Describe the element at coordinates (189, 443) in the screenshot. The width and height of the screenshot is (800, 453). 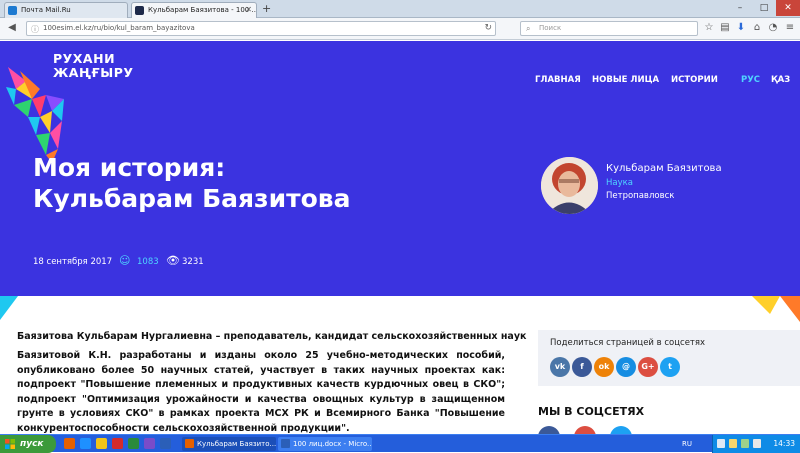
I see `firefox-icon` at that location.